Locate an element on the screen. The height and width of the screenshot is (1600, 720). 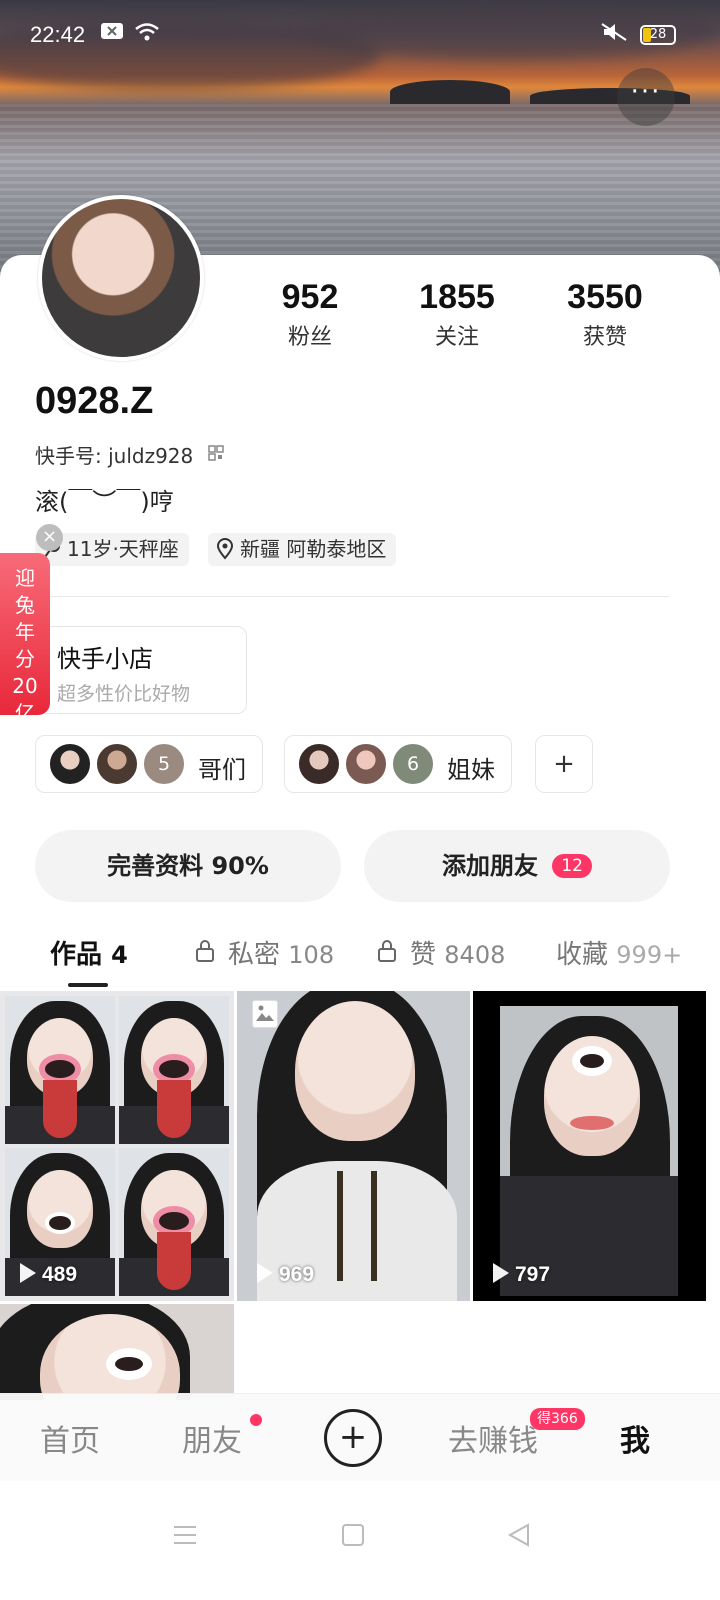
member-avatar: 5 is located at coordinates (164, 764).